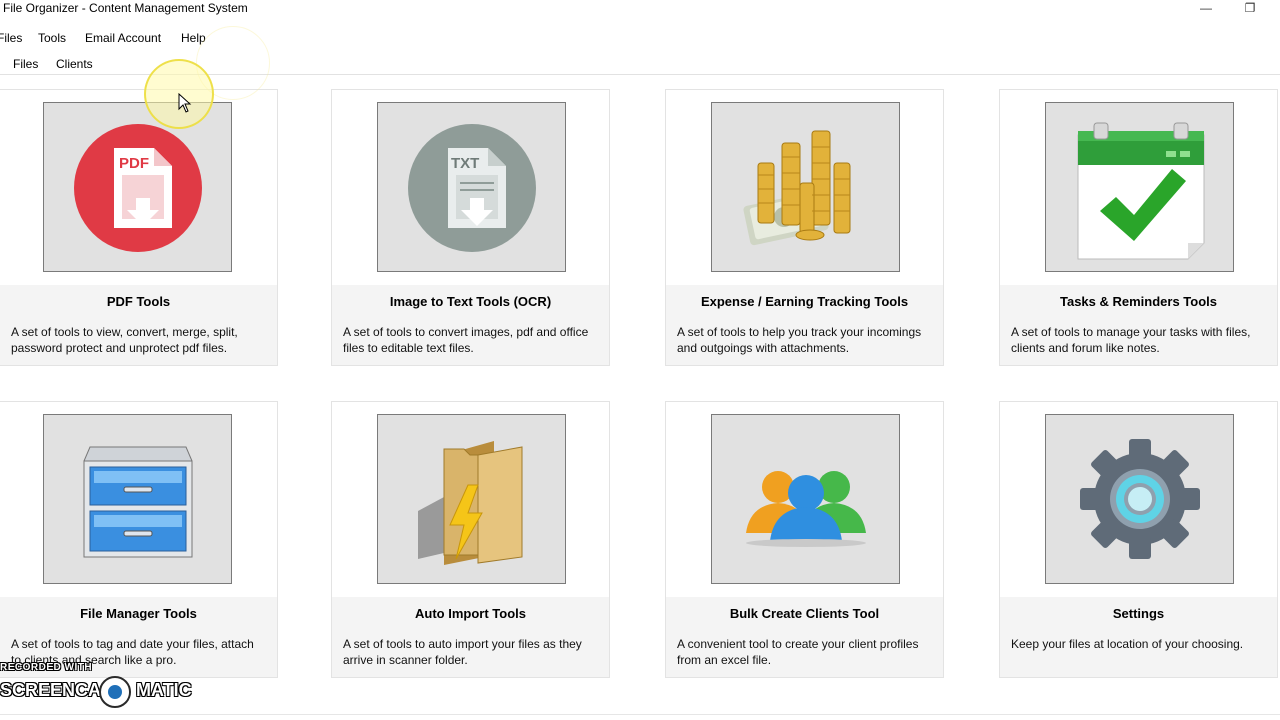  What do you see at coordinates (138, 301) in the screenshot?
I see `card-title: PDF Tools` at bounding box center [138, 301].